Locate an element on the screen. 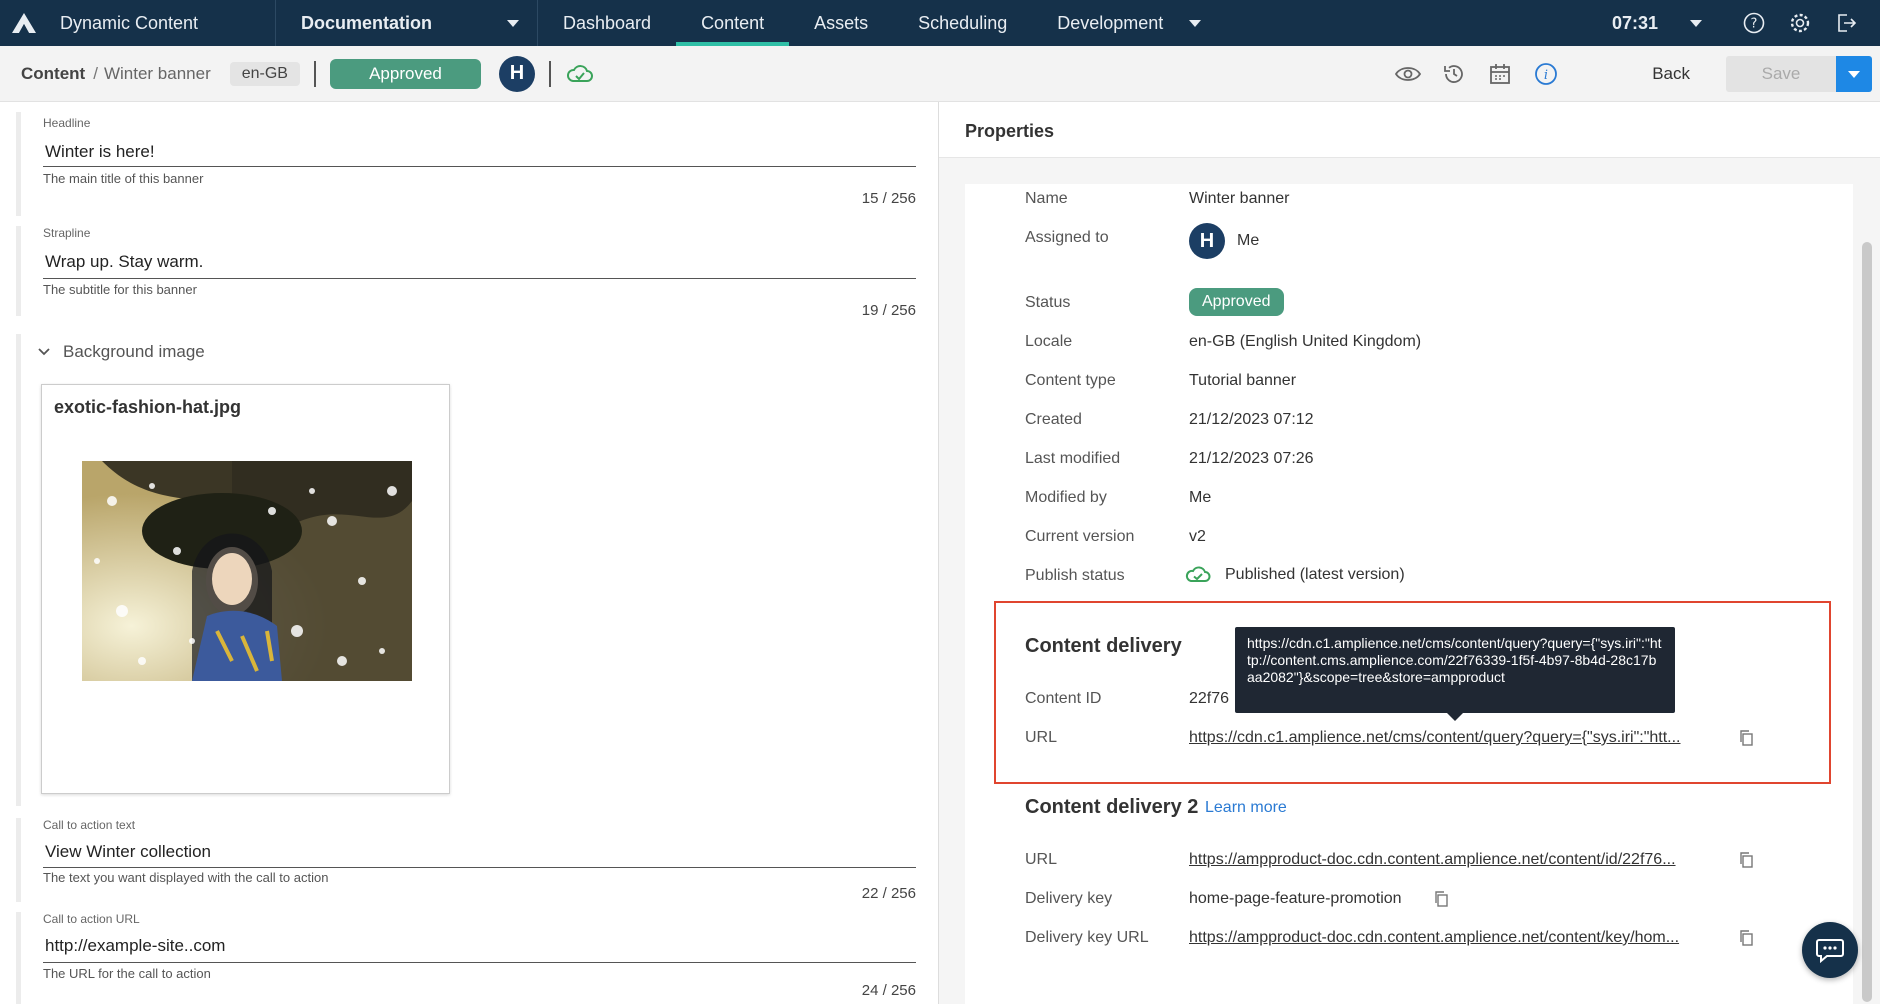  preview-eye-icon is located at coordinates (1408, 74).